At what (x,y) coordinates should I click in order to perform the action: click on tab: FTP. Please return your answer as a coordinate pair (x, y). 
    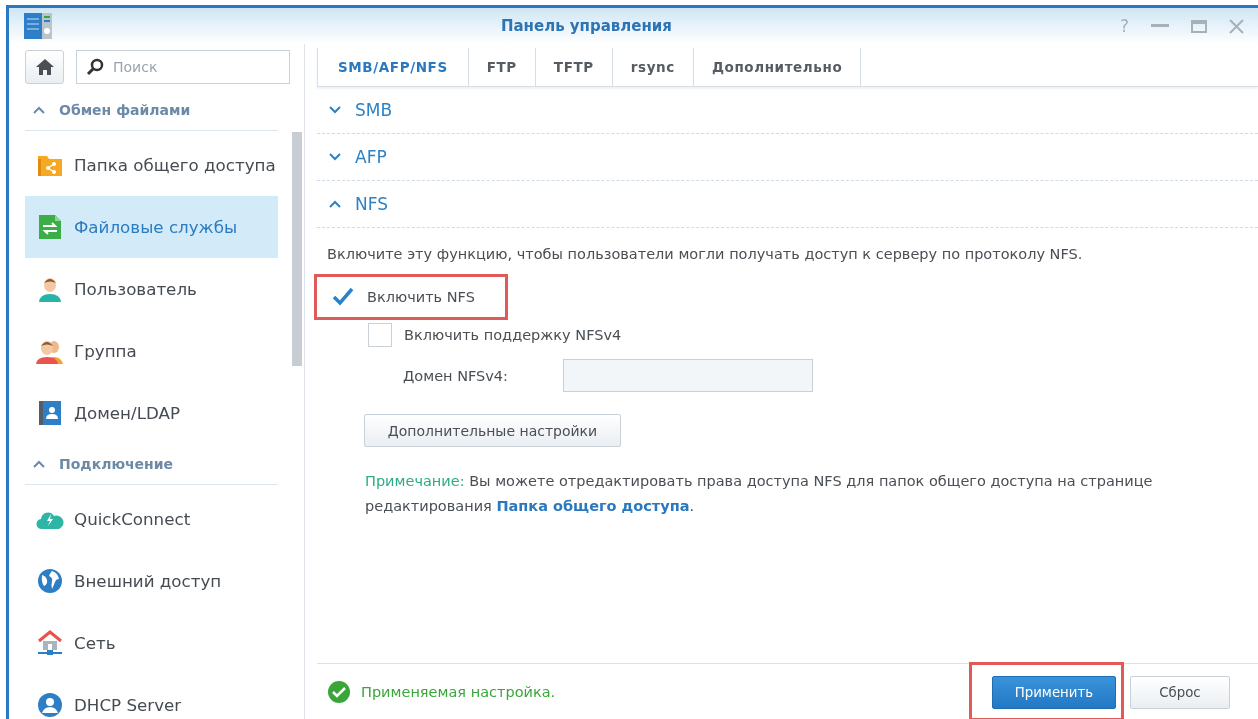
    Looking at the image, I should click on (501, 67).